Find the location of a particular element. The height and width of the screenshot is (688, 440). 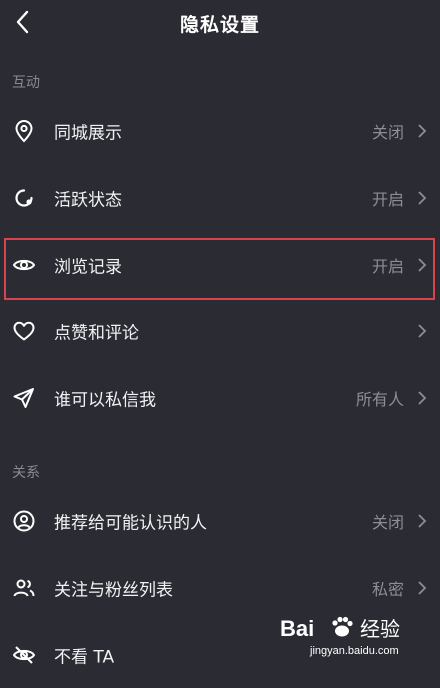

row-label: 活跃状态 is located at coordinates (88, 200).